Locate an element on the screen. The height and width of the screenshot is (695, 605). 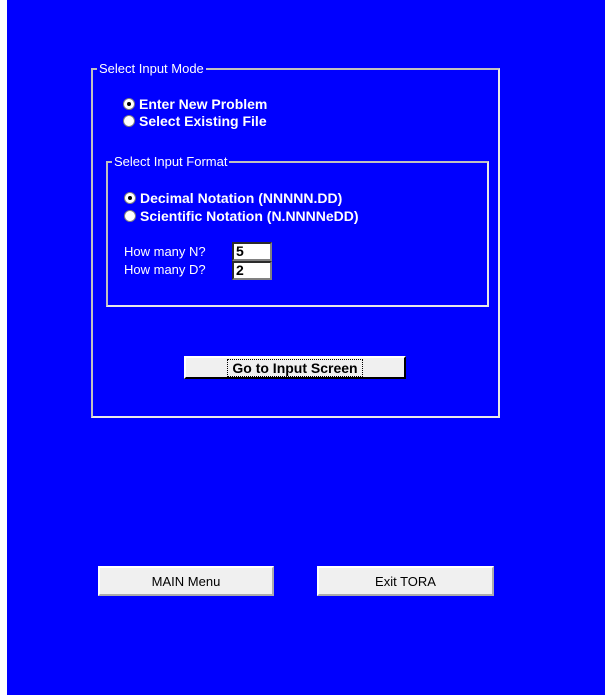
input-format-legend: Select Input Format is located at coordinates (171, 161).